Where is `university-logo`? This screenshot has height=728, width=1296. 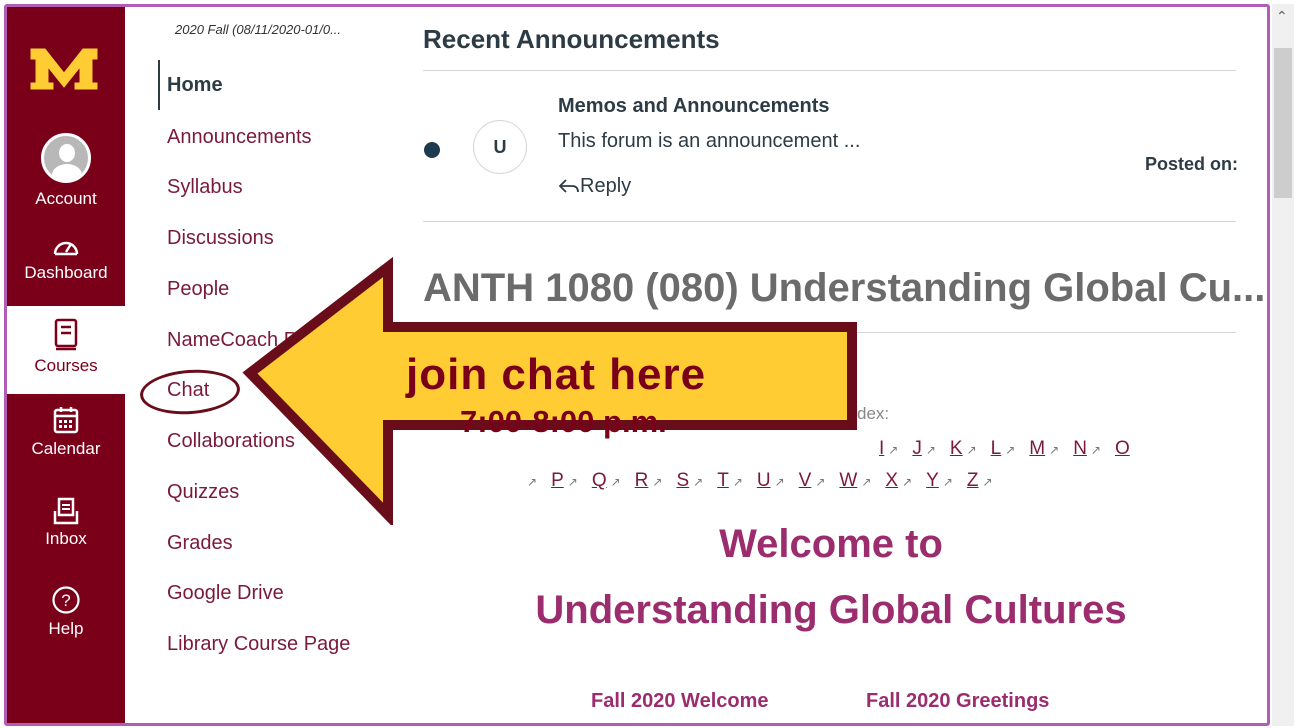 university-logo is located at coordinates (64, 68).